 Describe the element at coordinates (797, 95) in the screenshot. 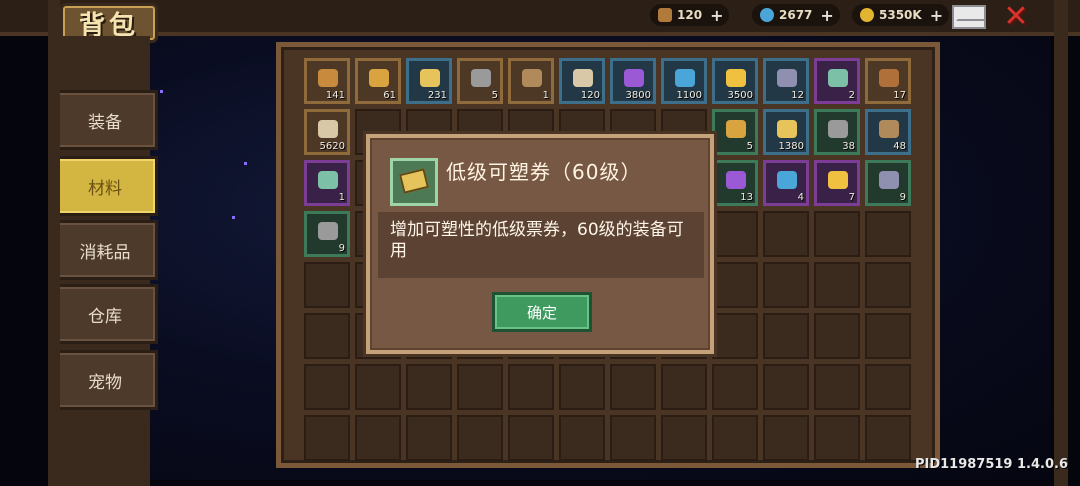

I see `item-count: 12` at that location.